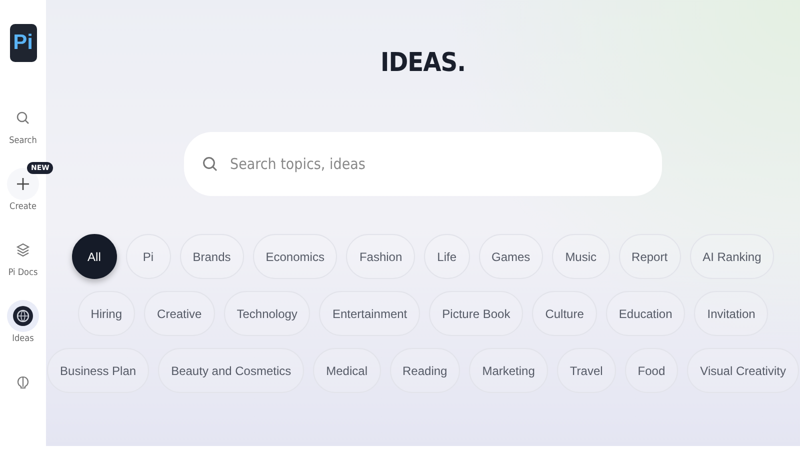 The height and width of the screenshot is (450, 800). What do you see at coordinates (23, 382) in the screenshot?
I see `brain-icon` at bounding box center [23, 382].